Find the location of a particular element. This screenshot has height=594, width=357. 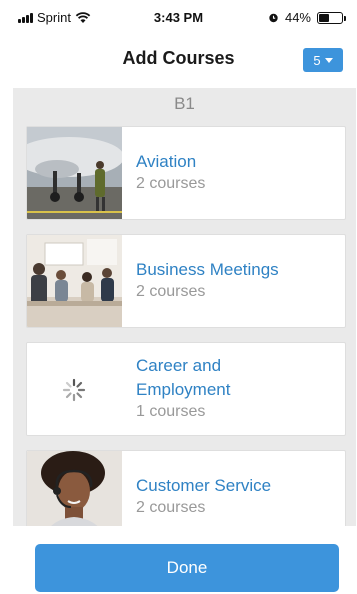

level-value: 5 is located at coordinates (317, 60).